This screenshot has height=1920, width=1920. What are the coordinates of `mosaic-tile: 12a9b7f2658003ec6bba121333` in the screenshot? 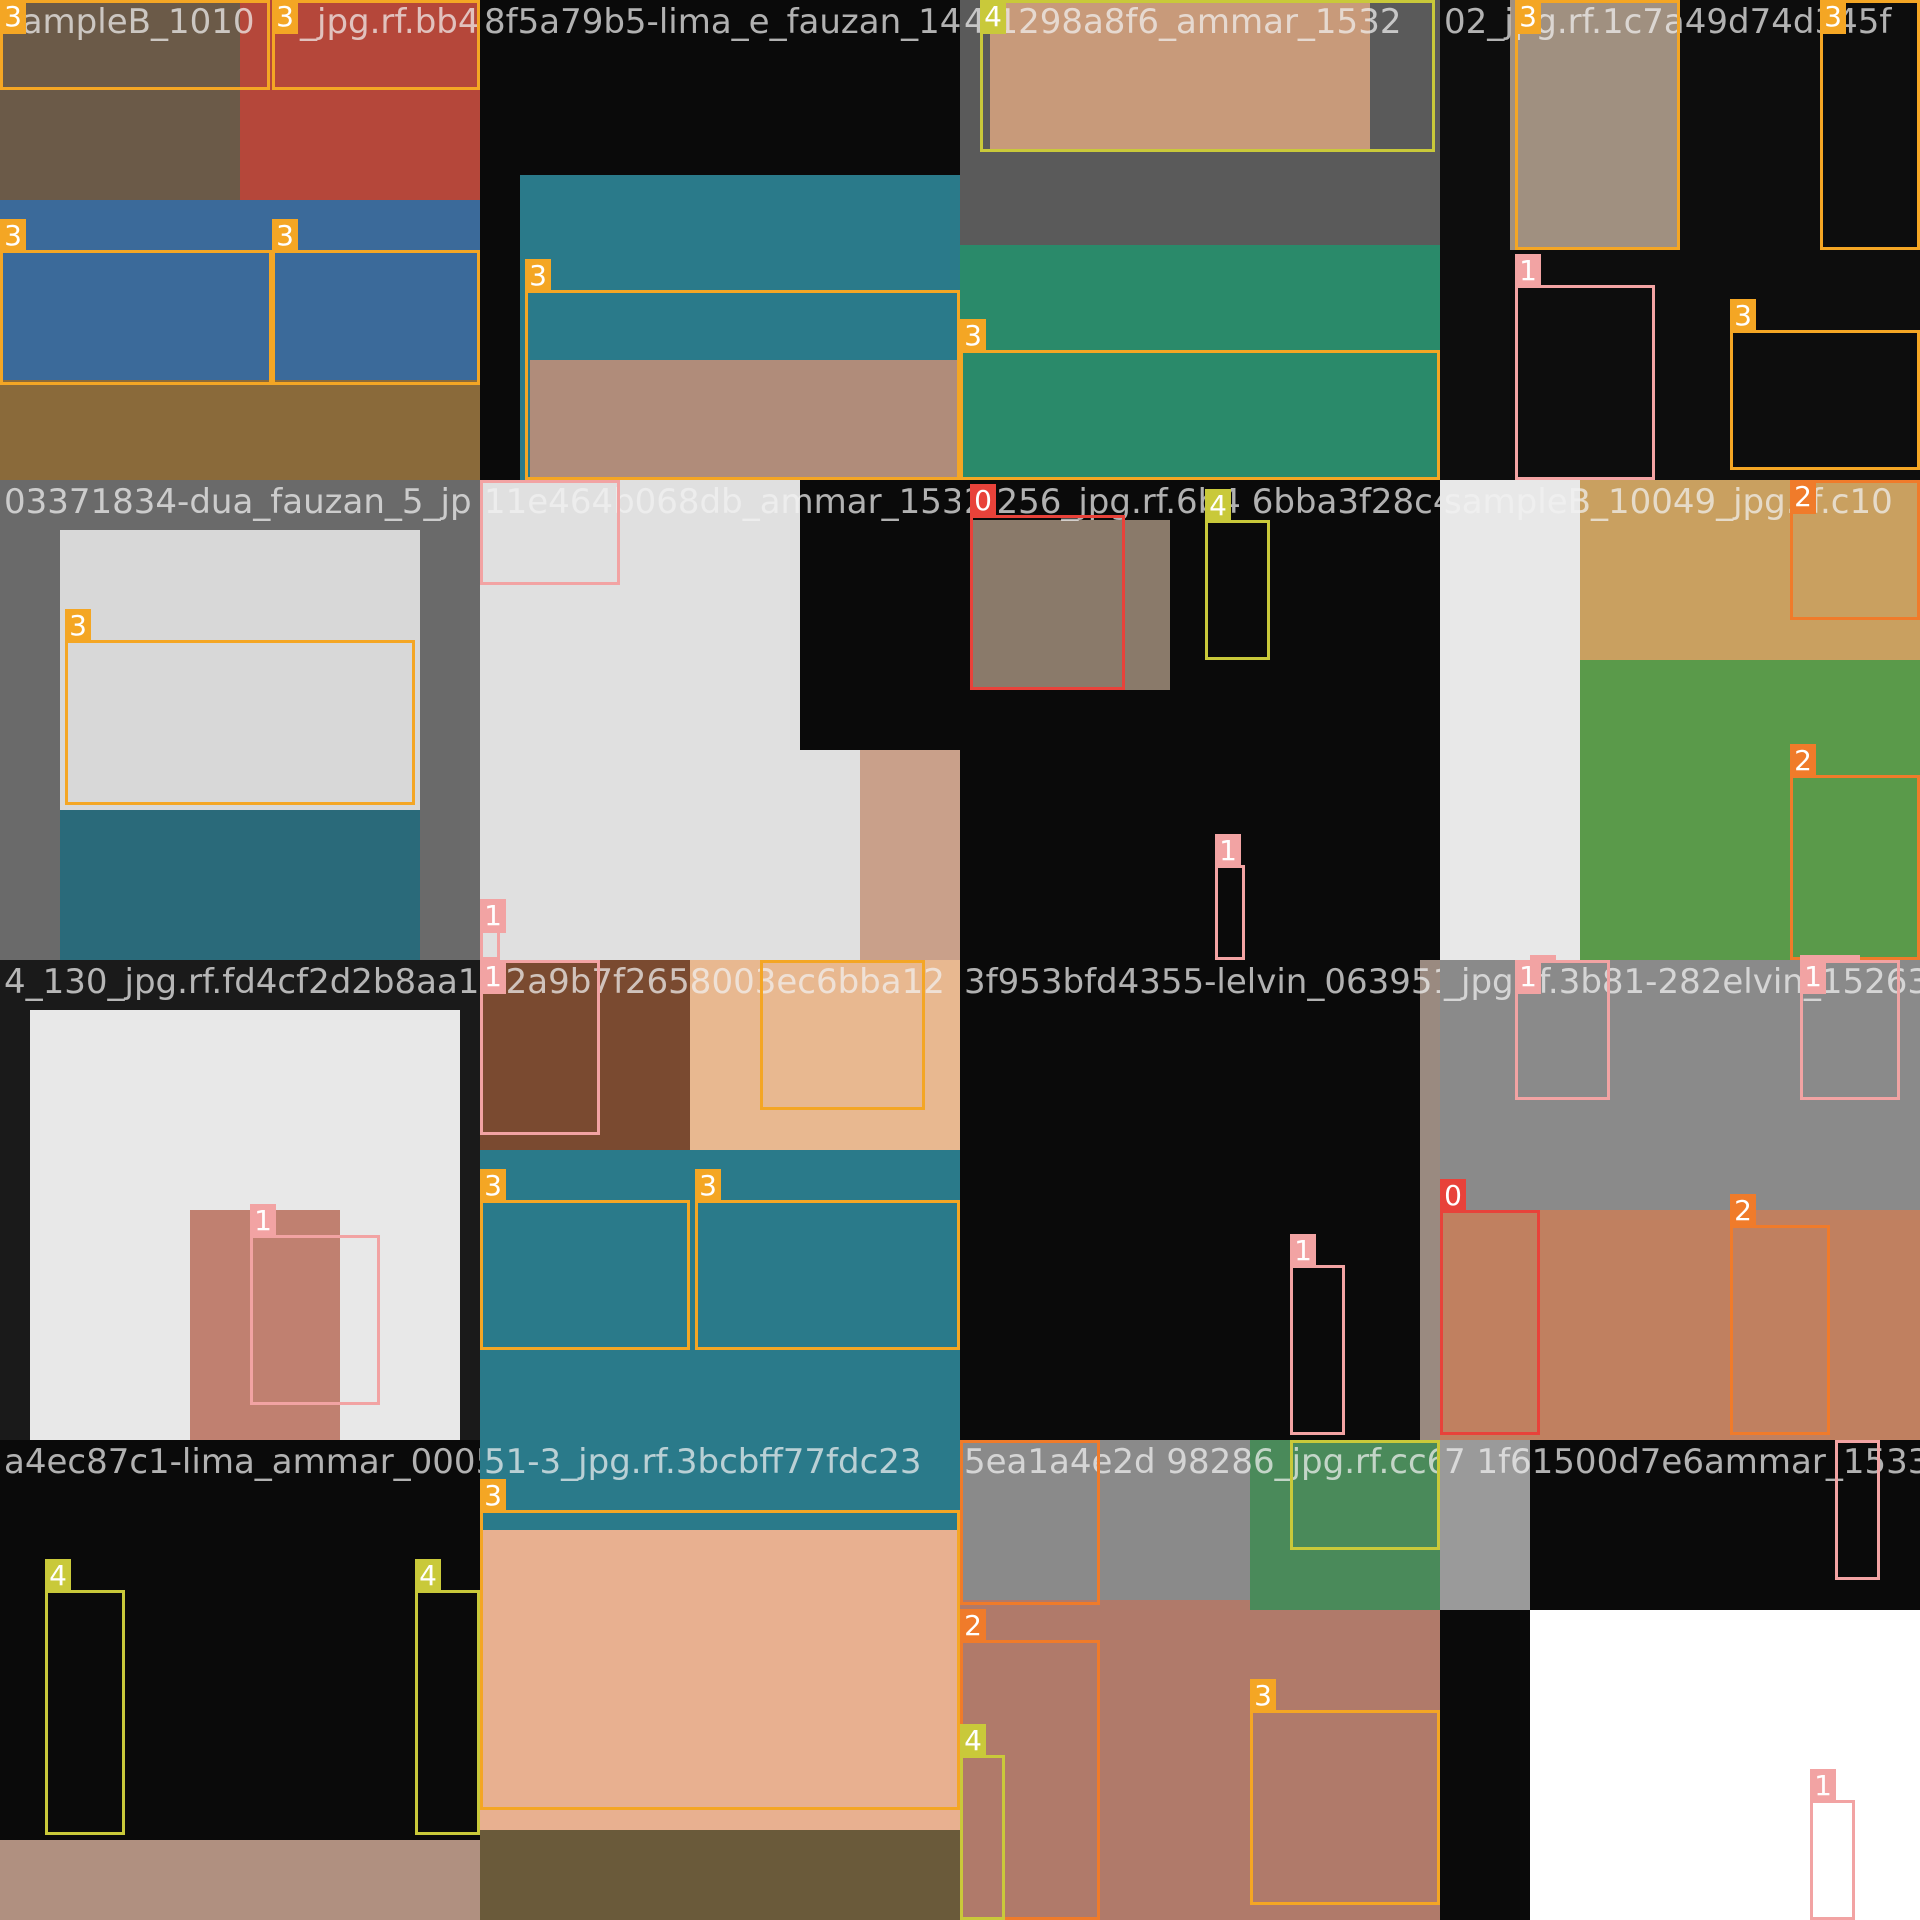 It's located at (720, 1200).